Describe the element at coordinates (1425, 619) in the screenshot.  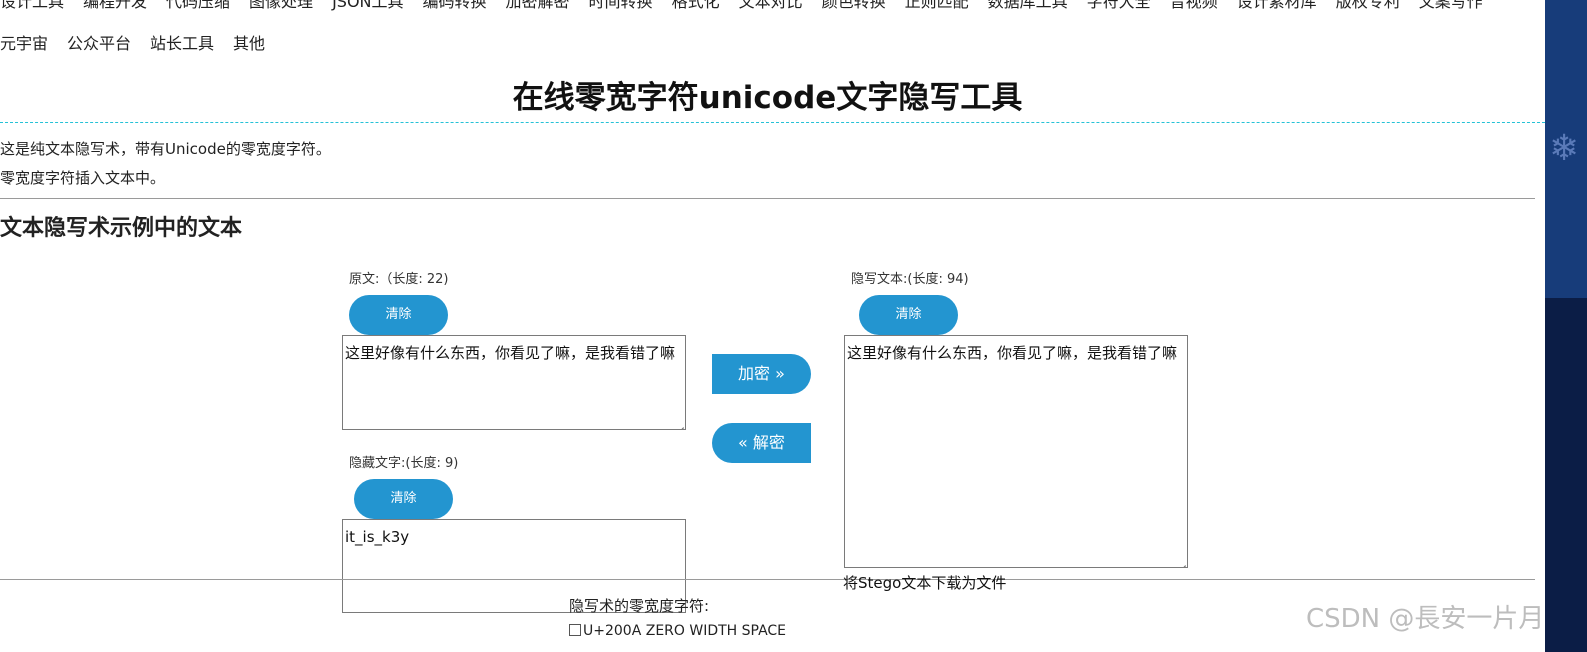
I see `watermark: CSDN @長安一片月` at that location.